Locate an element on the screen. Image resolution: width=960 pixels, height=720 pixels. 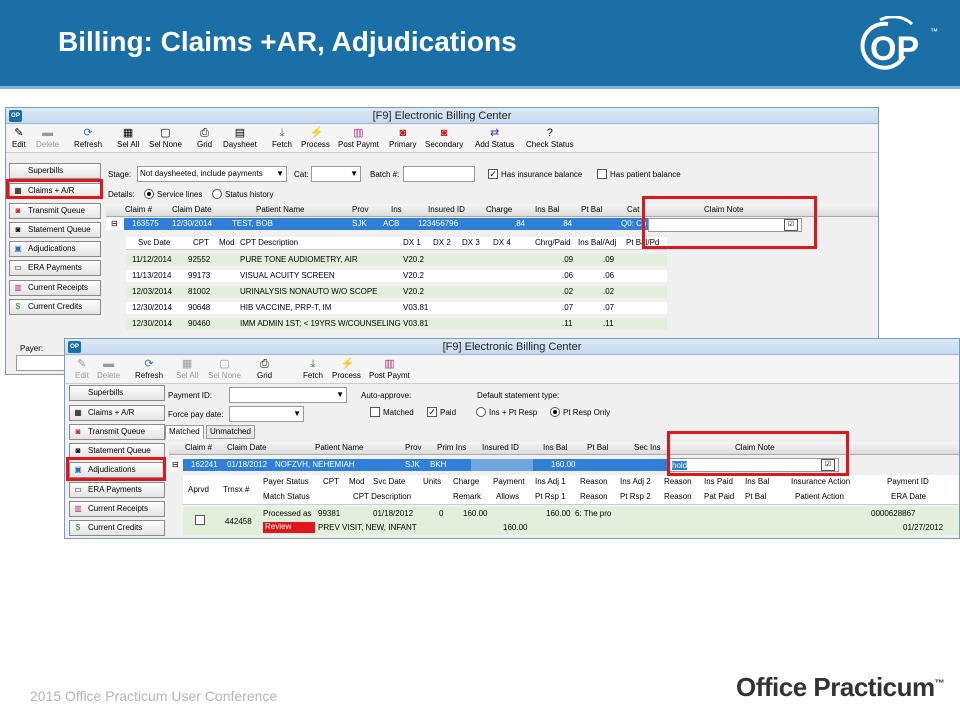
stage-label: Stage: is located at coordinates (120, 174).